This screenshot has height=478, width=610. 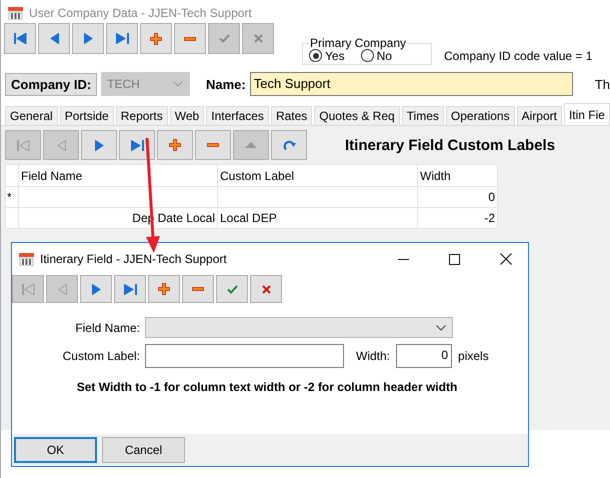 I want to click on save-button, so click(x=232, y=289).